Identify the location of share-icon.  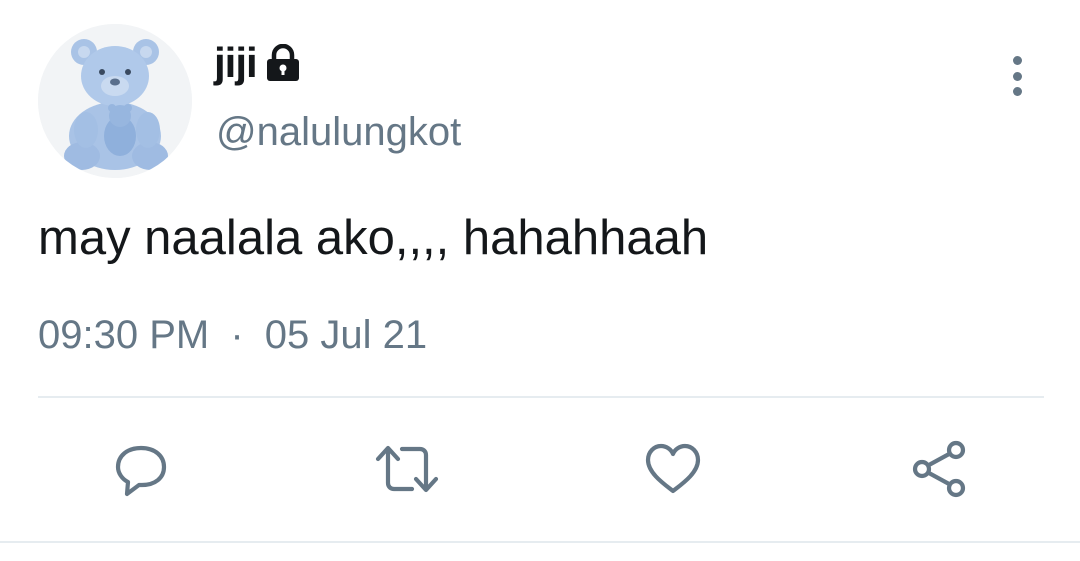
(939, 469).